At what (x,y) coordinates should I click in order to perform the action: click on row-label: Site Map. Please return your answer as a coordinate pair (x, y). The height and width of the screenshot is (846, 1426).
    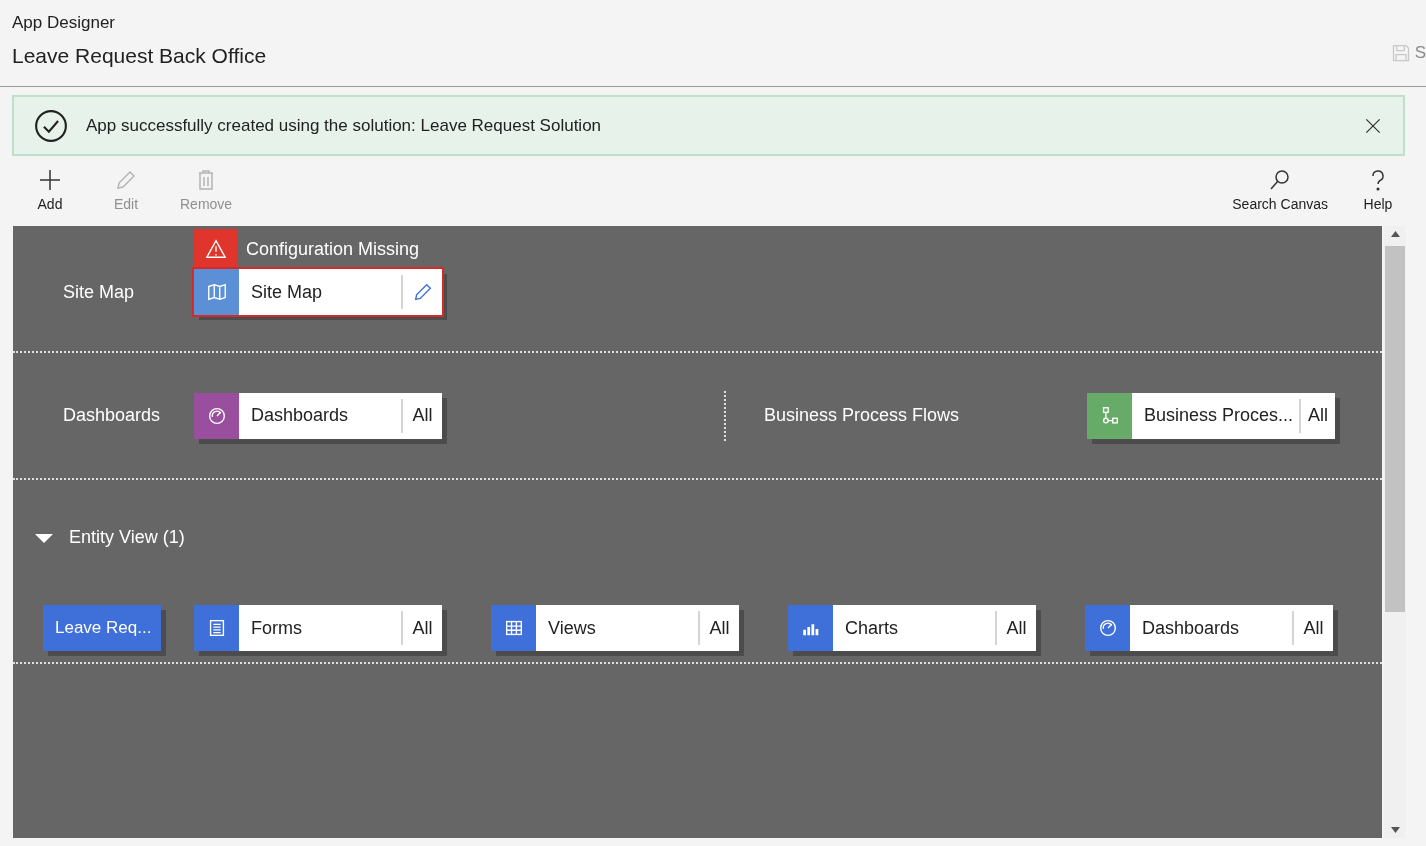
    Looking at the image, I should click on (99, 292).